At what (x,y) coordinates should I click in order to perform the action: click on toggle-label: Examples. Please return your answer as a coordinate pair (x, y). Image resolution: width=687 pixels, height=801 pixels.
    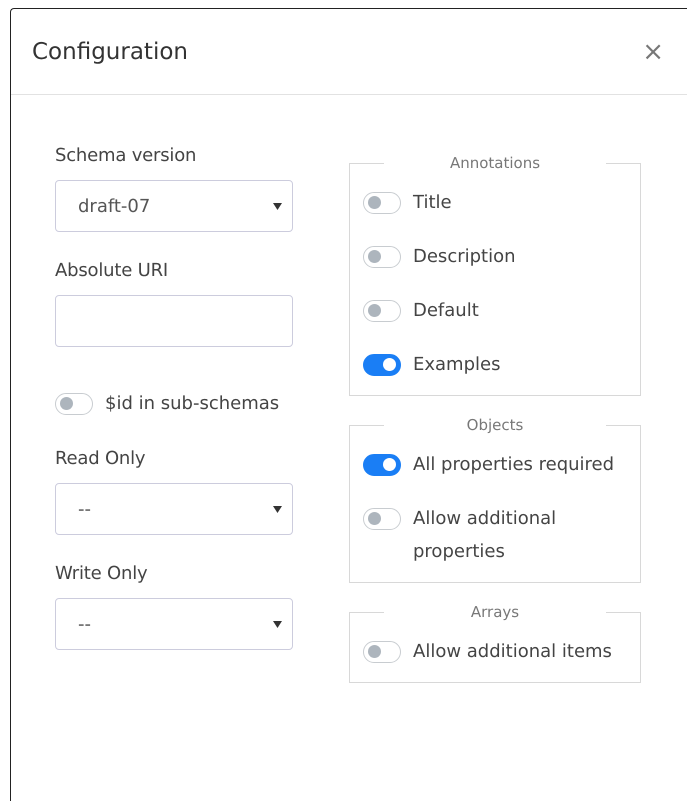
    Looking at the image, I should click on (456, 365).